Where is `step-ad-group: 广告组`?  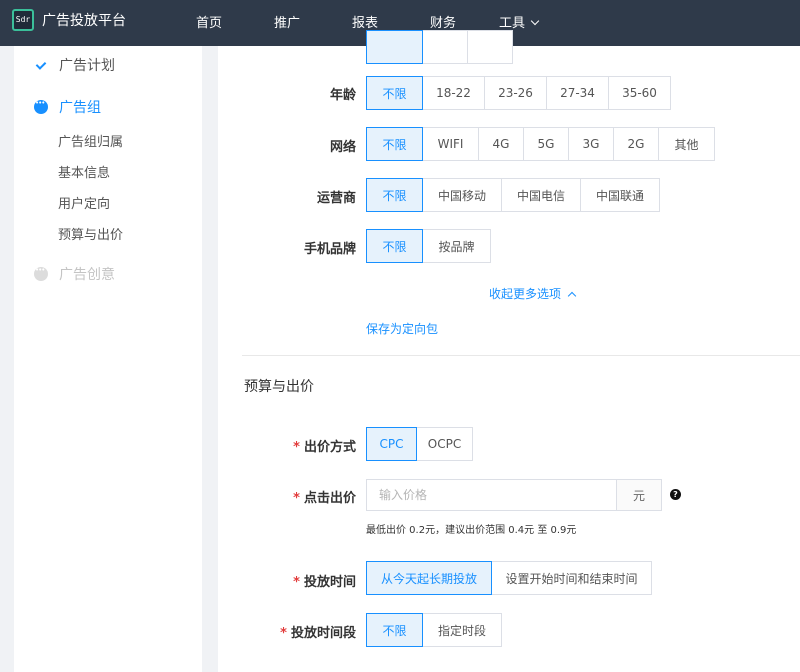
step-ad-group: 广告组 is located at coordinates (67, 107).